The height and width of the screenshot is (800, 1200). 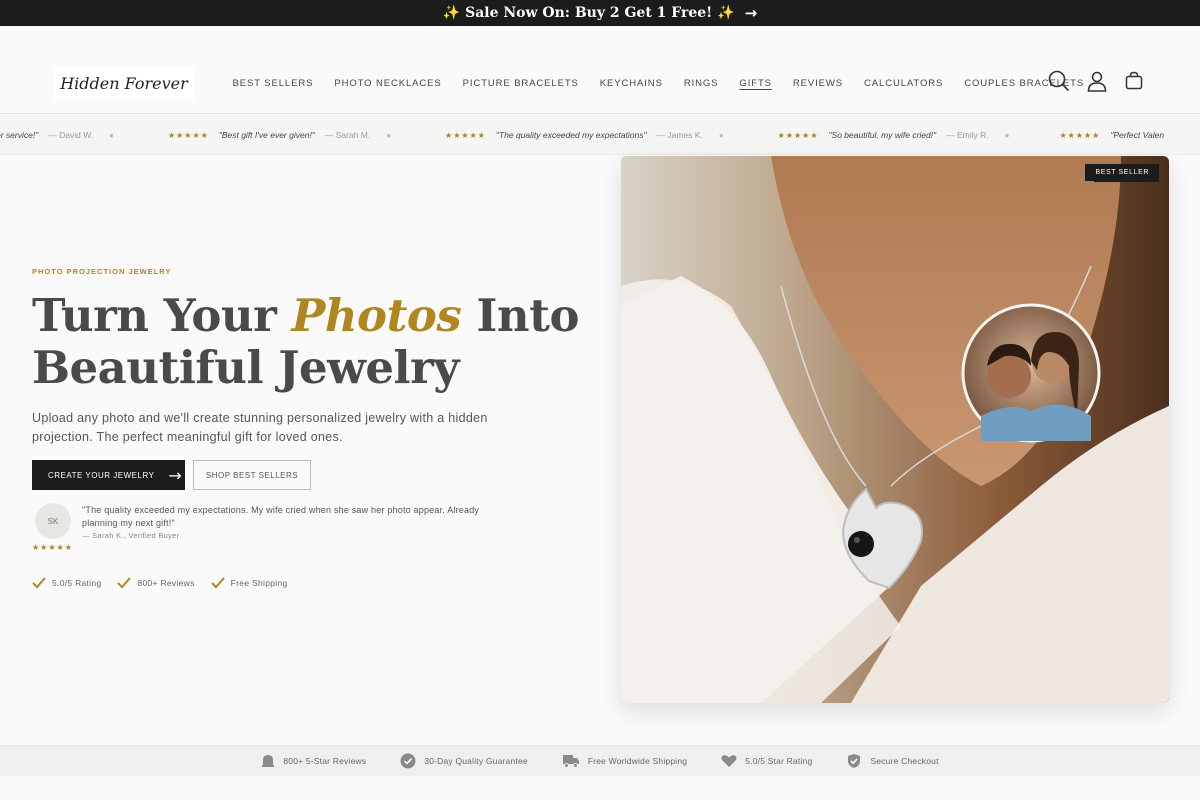 I want to click on badge-label: 5.0/5 Rating, so click(x=77, y=583).